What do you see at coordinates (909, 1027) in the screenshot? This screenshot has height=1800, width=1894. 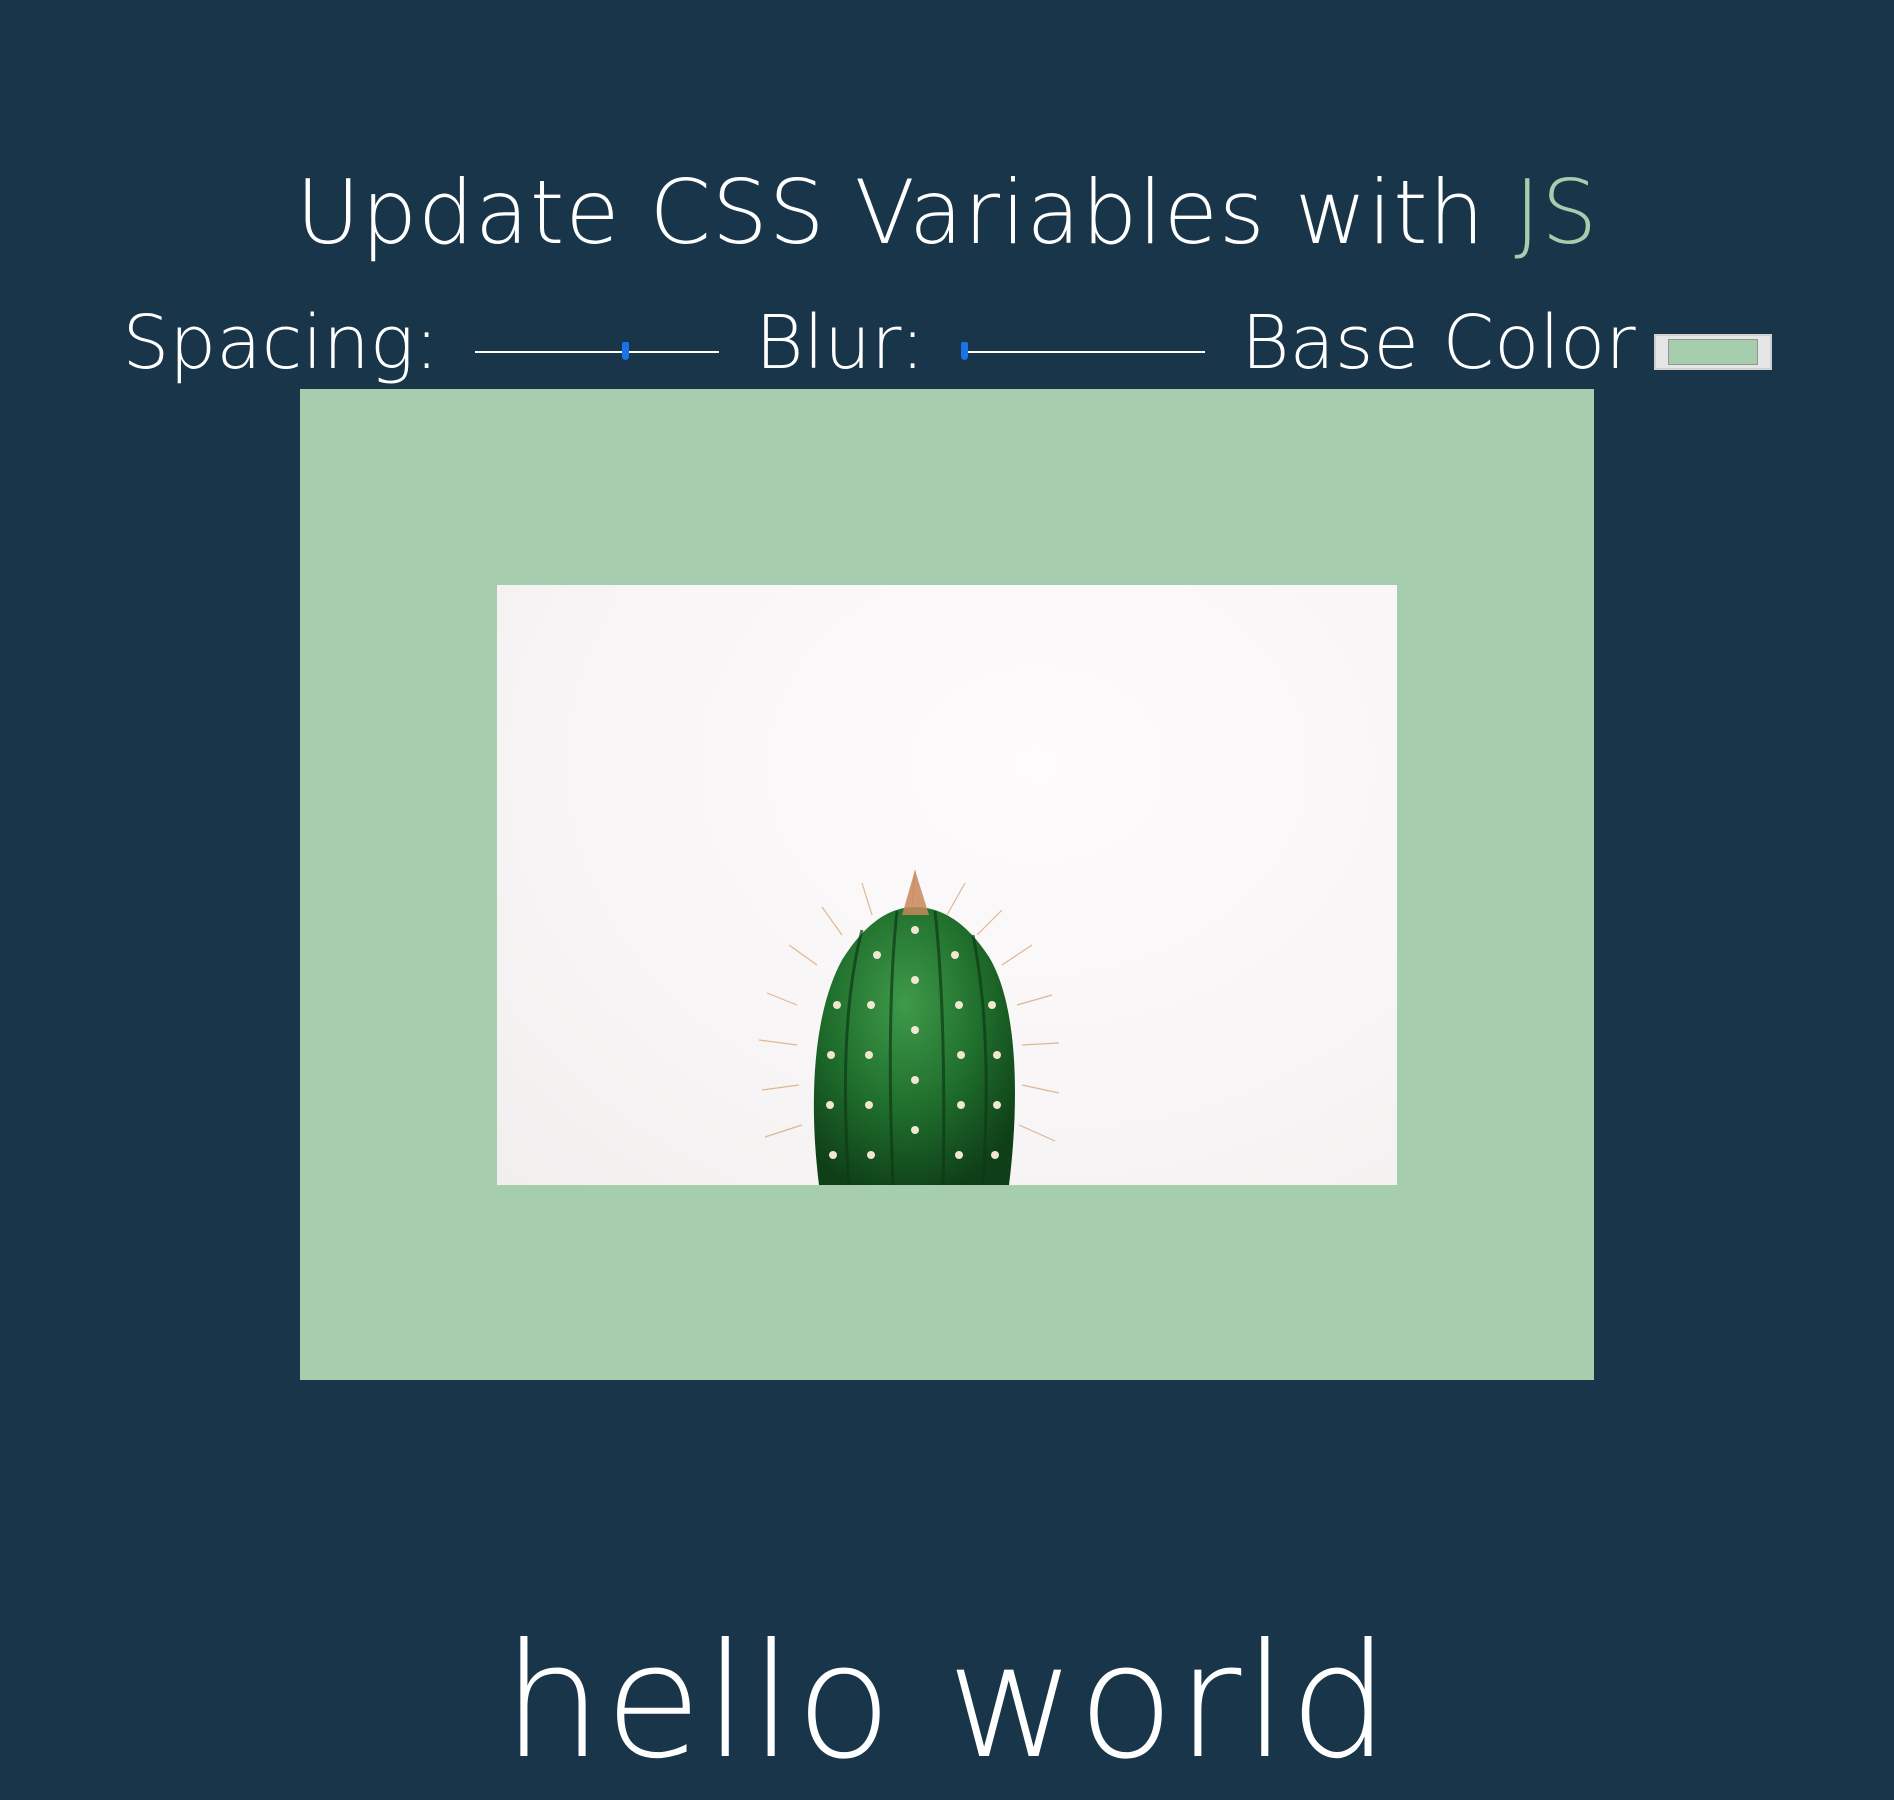 I see `cactus-icon` at bounding box center [909, 1027].